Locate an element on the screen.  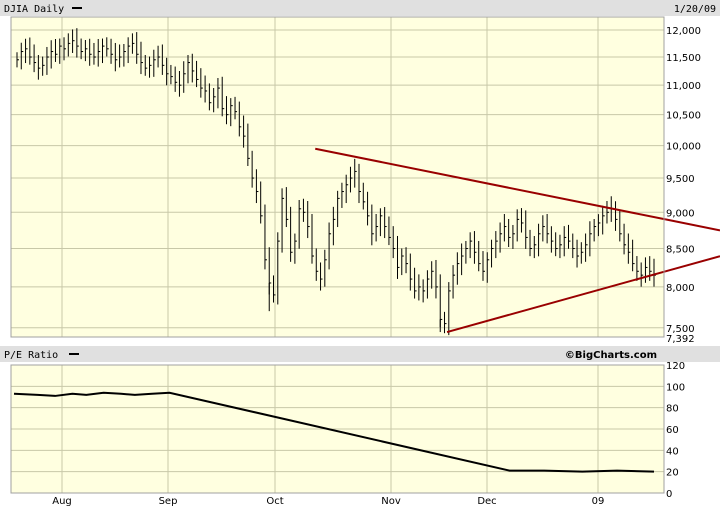
x-tick-label: Aug is located at coordinates (62, 501).